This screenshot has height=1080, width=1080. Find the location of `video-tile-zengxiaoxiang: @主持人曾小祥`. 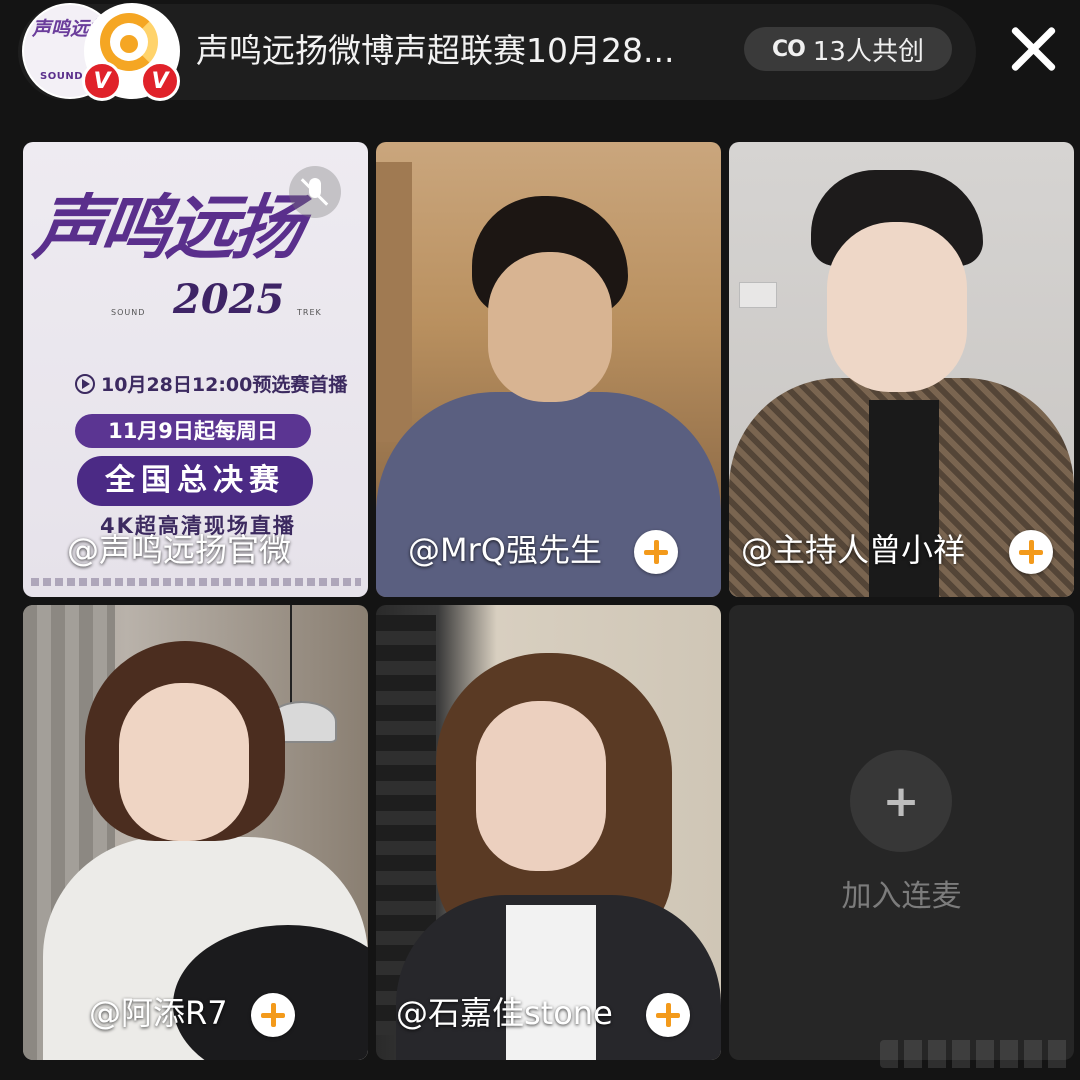

video-tile-zengxiaoxiang: @主持人曾小祥 is located at coordinates (901, 369).